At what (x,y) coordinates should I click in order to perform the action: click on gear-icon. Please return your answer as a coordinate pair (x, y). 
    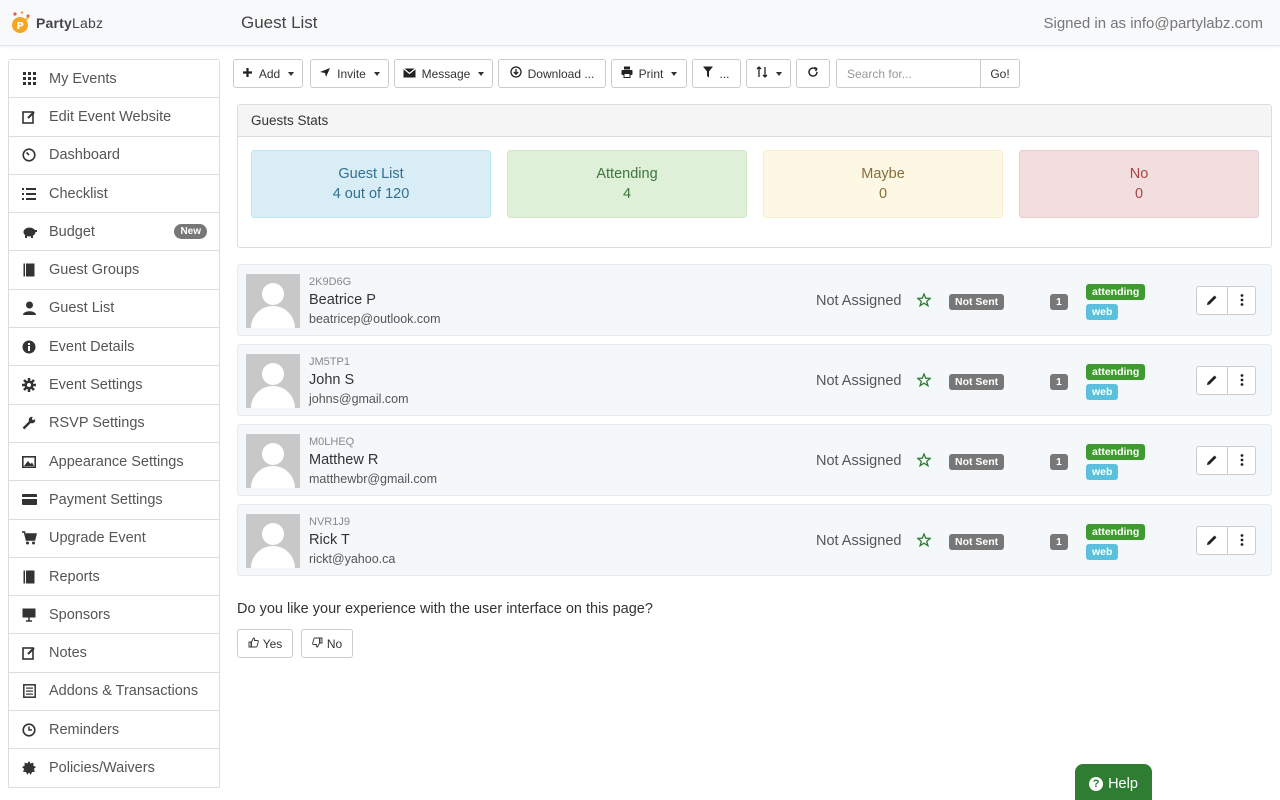
    Looking at the image, I should click on (29, 385).